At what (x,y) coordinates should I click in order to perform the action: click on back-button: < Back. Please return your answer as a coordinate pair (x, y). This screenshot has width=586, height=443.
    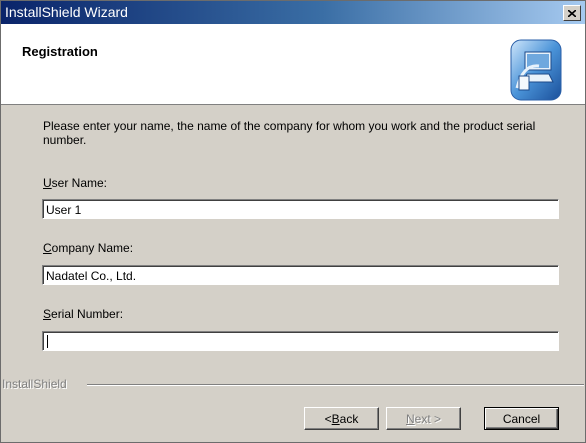
    Looking at the image, I should click on (341, 418).